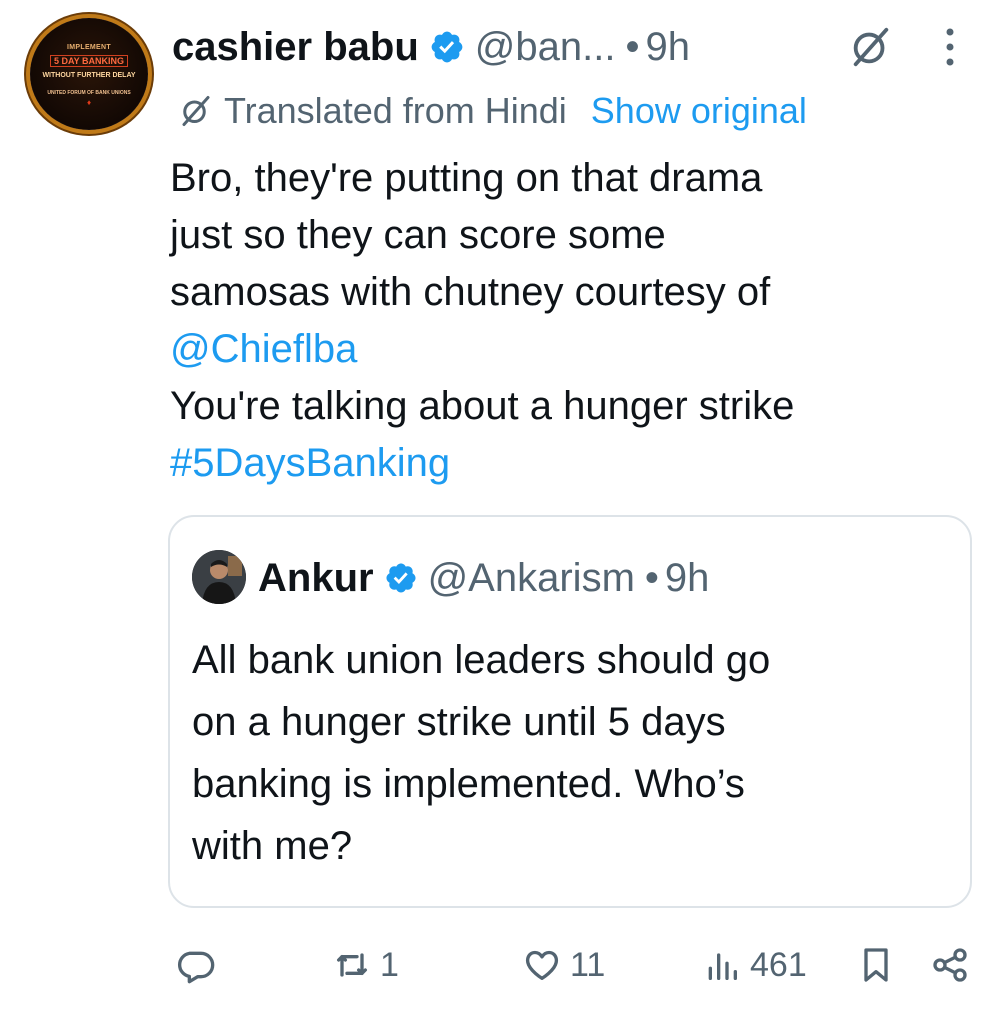 The image size is (1008, 1024). What do you see at coordinates (352, 965) in the screenshot?
I see `repost-icon` at bounding box center [352, 965].